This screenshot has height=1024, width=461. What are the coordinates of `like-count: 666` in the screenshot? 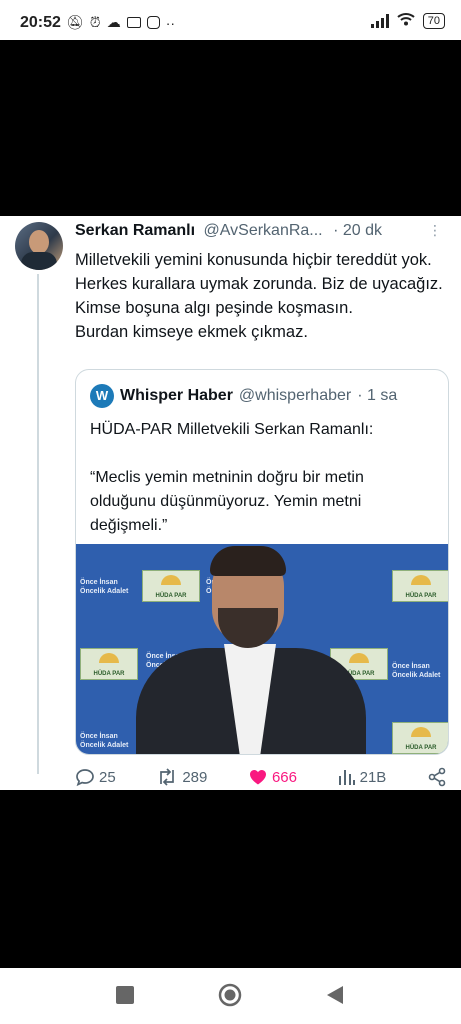 It's located at (284, 777).